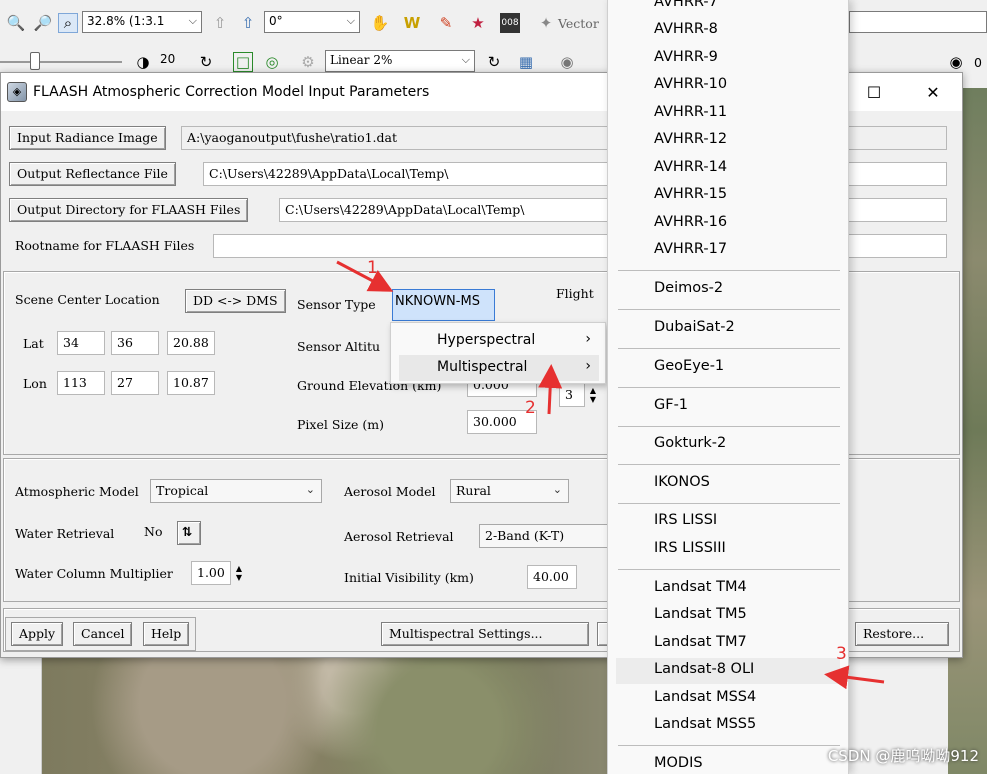  I want to click on annotation-step1: 1, so click(372, 268).